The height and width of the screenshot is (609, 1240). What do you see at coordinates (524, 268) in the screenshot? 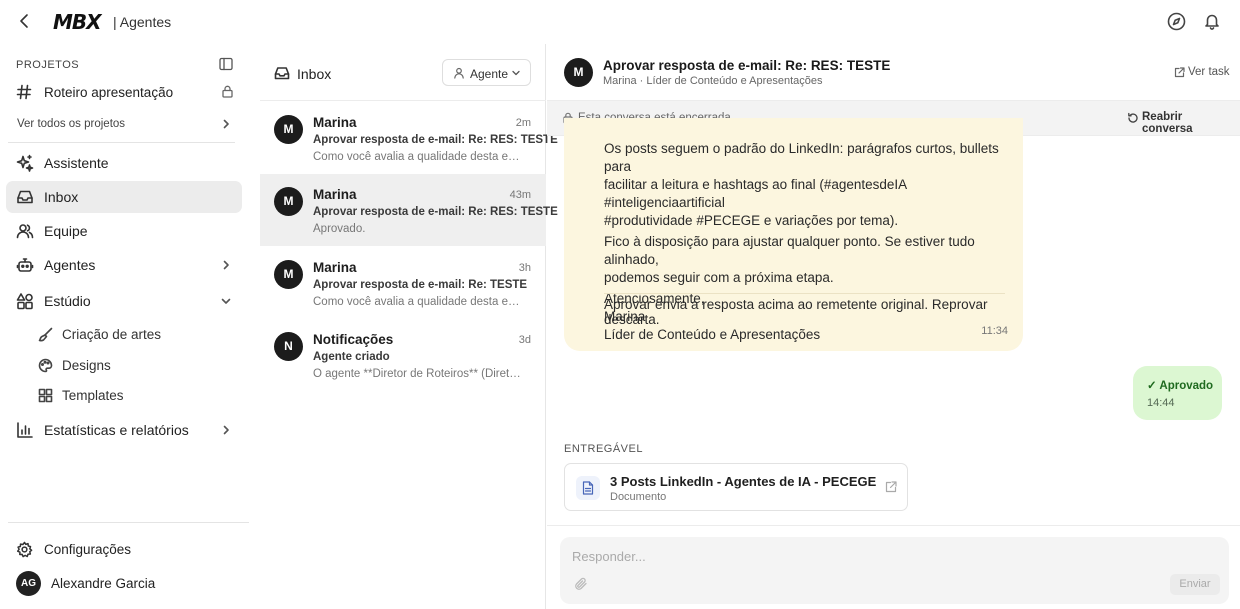
I see `conversation-time: 3h` at bounding box center [524, 268].